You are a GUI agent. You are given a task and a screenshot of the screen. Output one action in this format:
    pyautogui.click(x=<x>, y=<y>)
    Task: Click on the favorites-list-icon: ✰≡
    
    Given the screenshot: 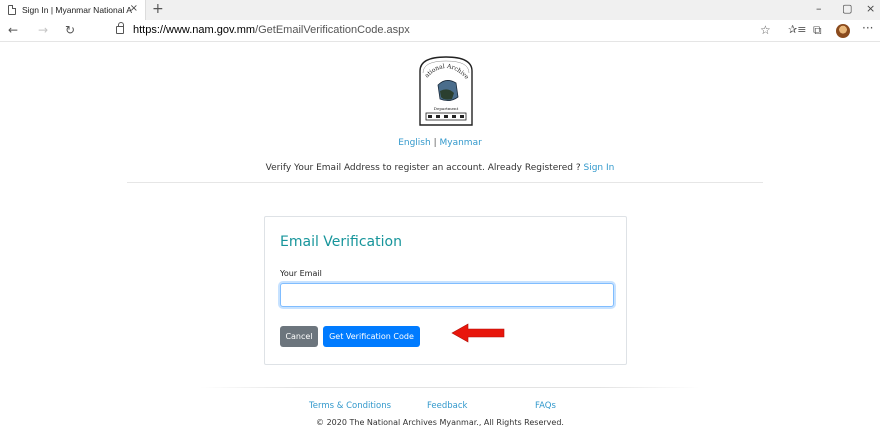 What is the action you would take?
    pyautogui.click(x=797, y=29)
    